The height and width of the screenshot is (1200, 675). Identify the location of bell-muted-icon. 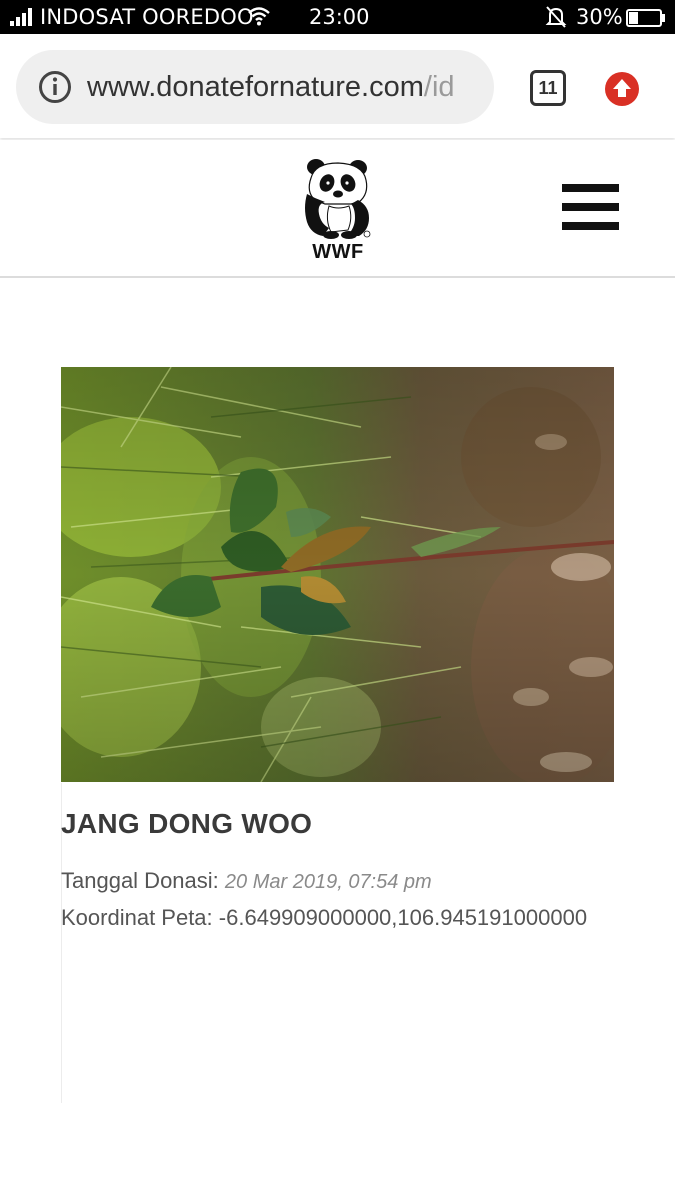
(556, 17).